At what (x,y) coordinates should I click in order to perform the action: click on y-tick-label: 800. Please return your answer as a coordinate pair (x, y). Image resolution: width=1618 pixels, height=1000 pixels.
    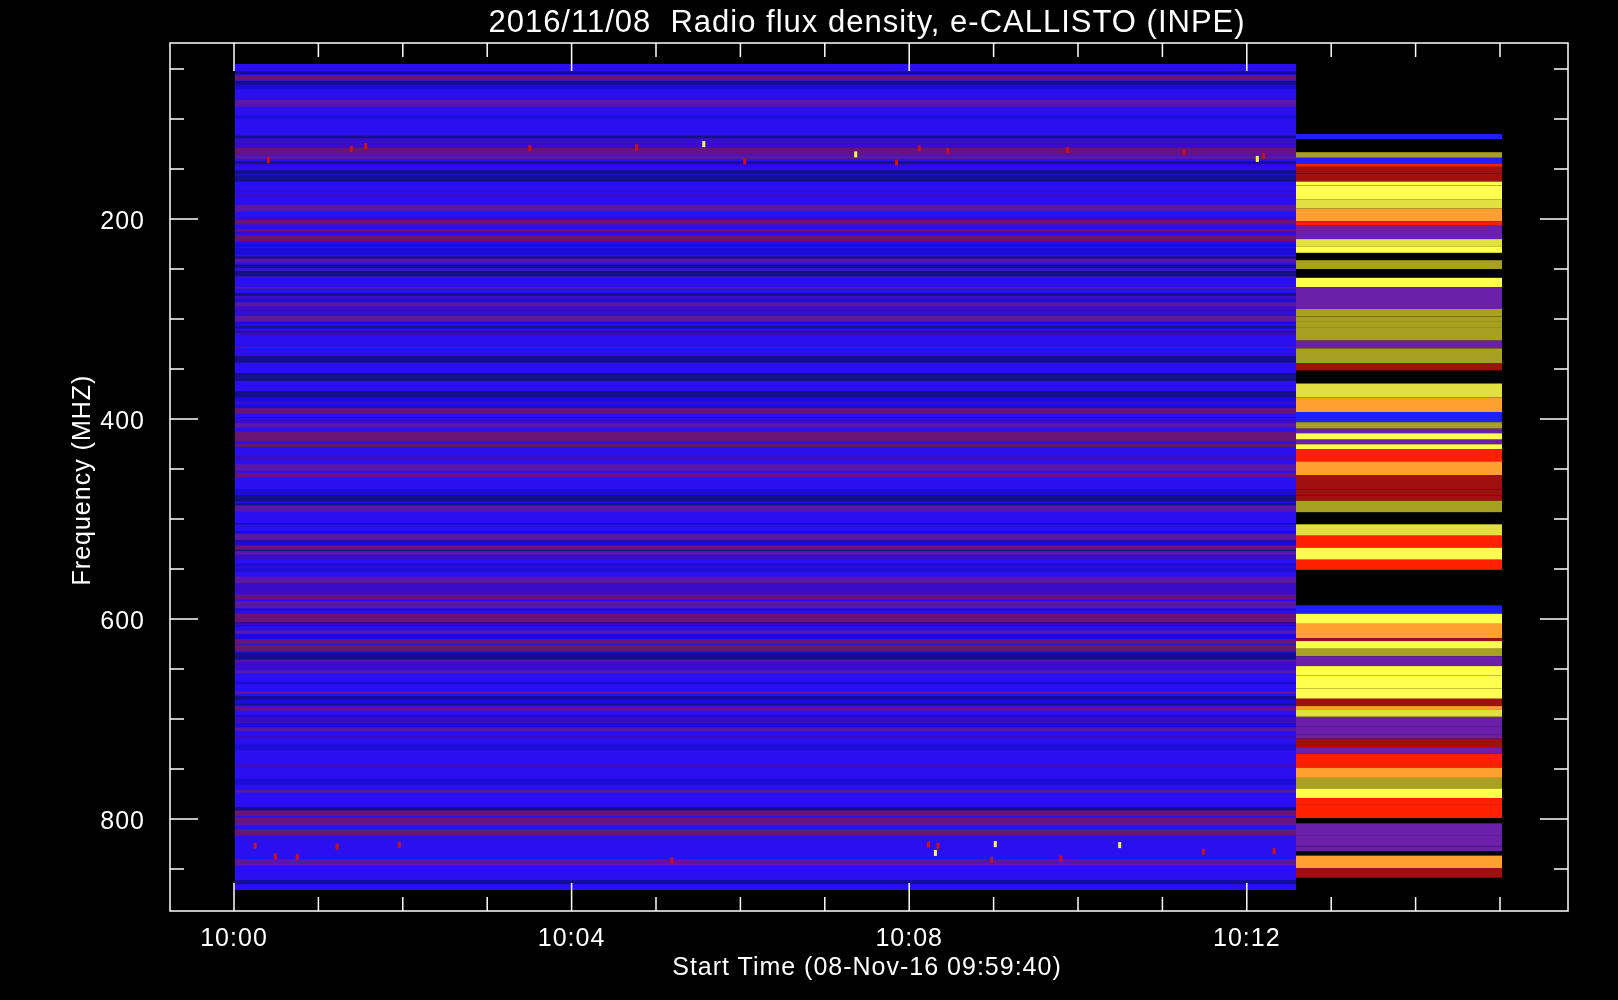
    Looking at the image, I should click on (122, 820).